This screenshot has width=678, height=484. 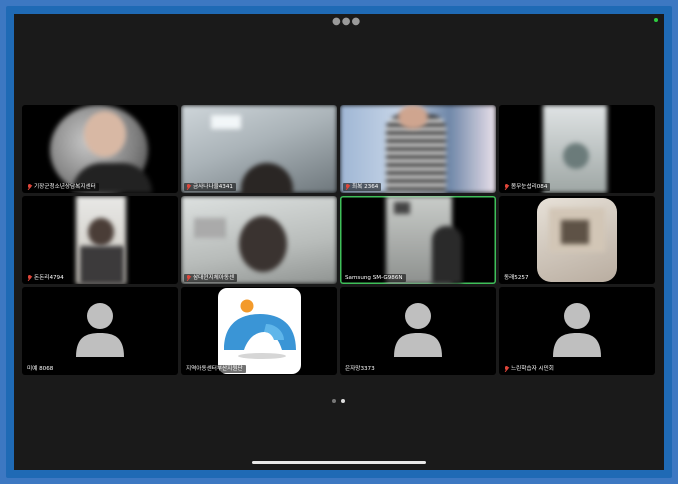 I want to click on participant-name-label: 동래5257, so click(x=517, y=278).